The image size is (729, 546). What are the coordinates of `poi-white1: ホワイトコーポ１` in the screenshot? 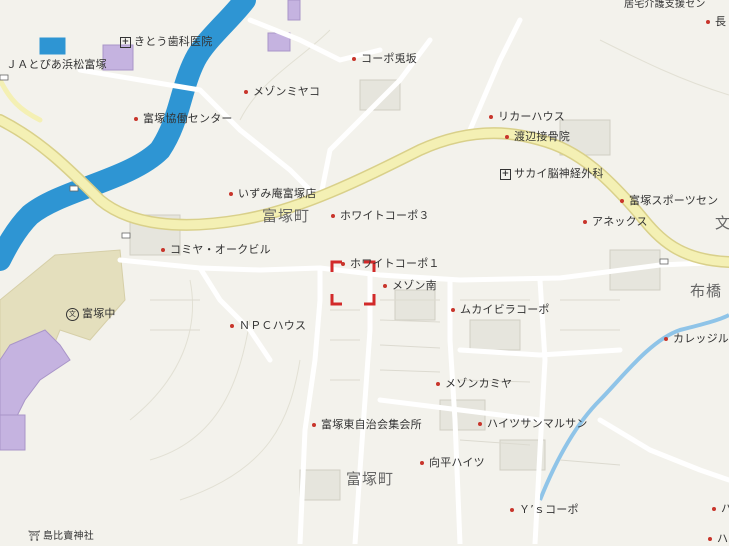 It's located at (390, 263).